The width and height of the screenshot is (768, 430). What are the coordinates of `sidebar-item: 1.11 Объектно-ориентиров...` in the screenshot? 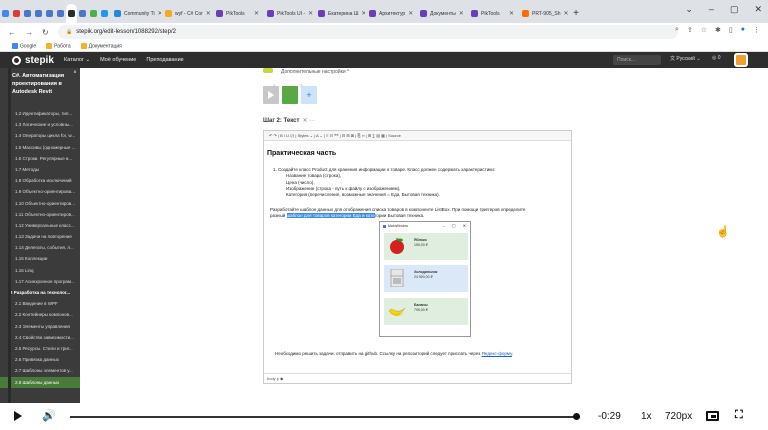 It's located at (40, 214).